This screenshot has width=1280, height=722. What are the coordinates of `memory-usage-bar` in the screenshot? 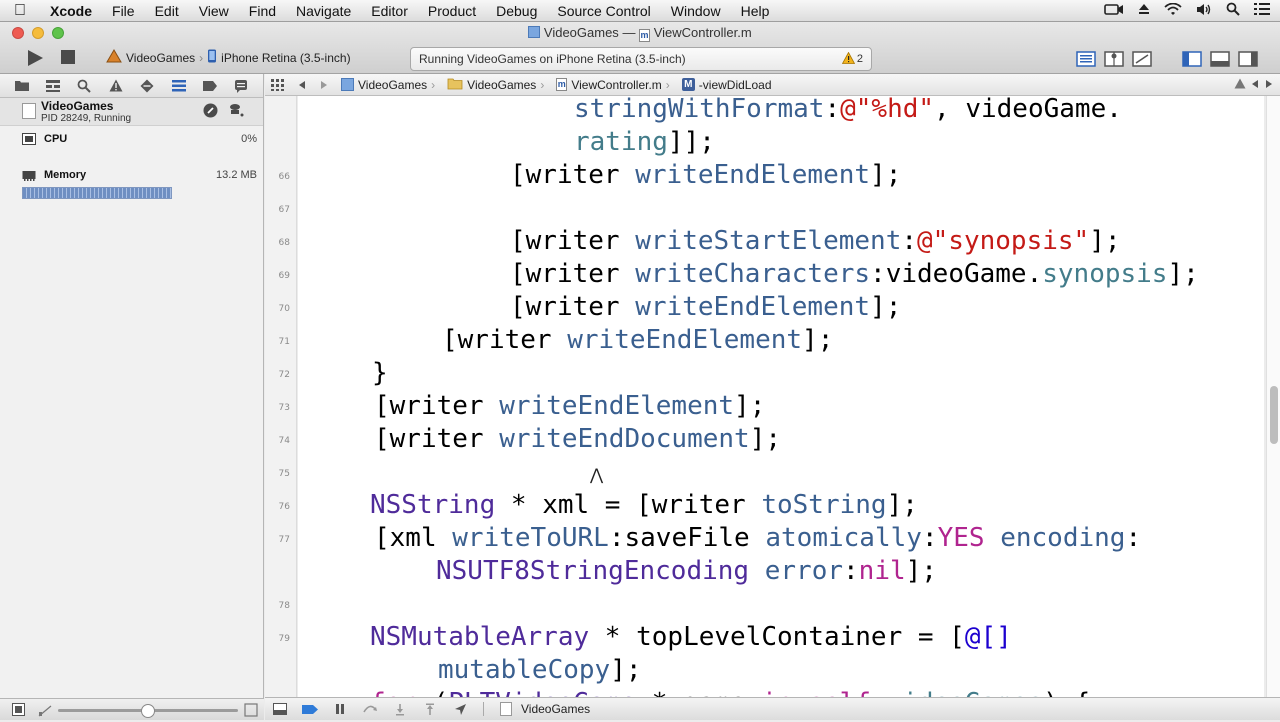 It's located at (97, 193).